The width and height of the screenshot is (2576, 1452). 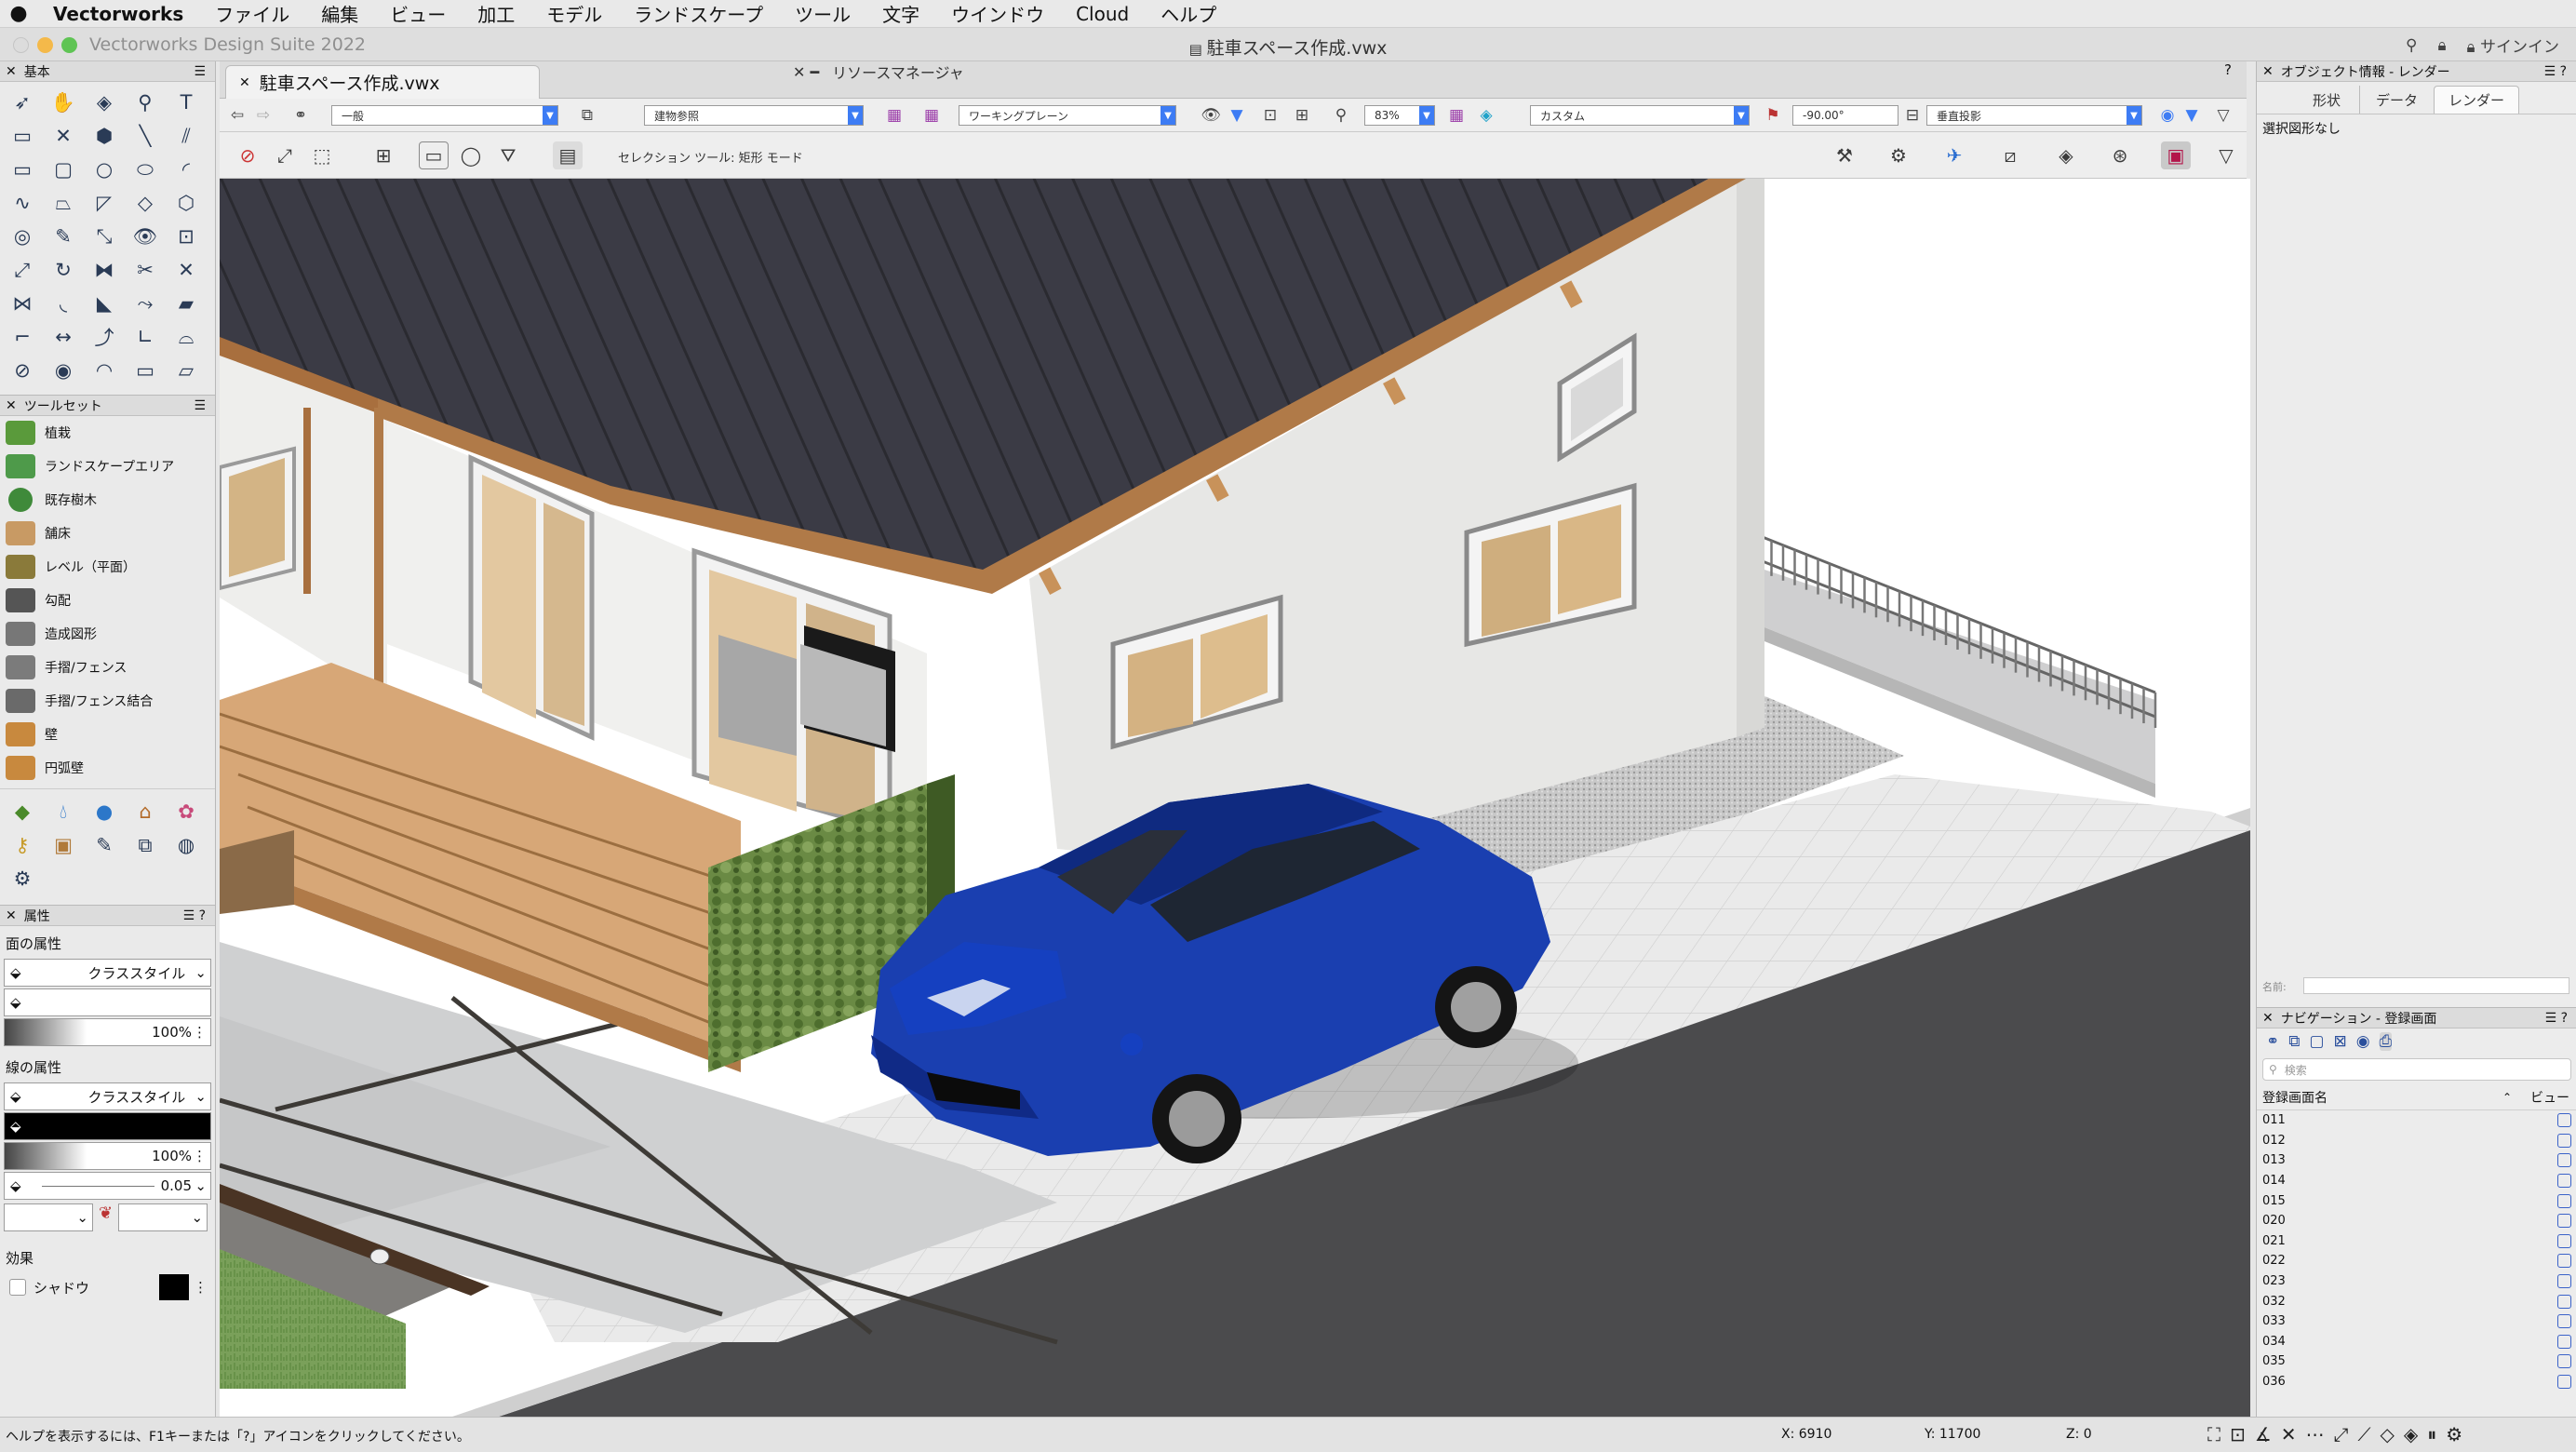 What do you see at coordinates (252, 13) in the screenshot?
I see `menu-file: ファイル` at bounding box center [252, 13].